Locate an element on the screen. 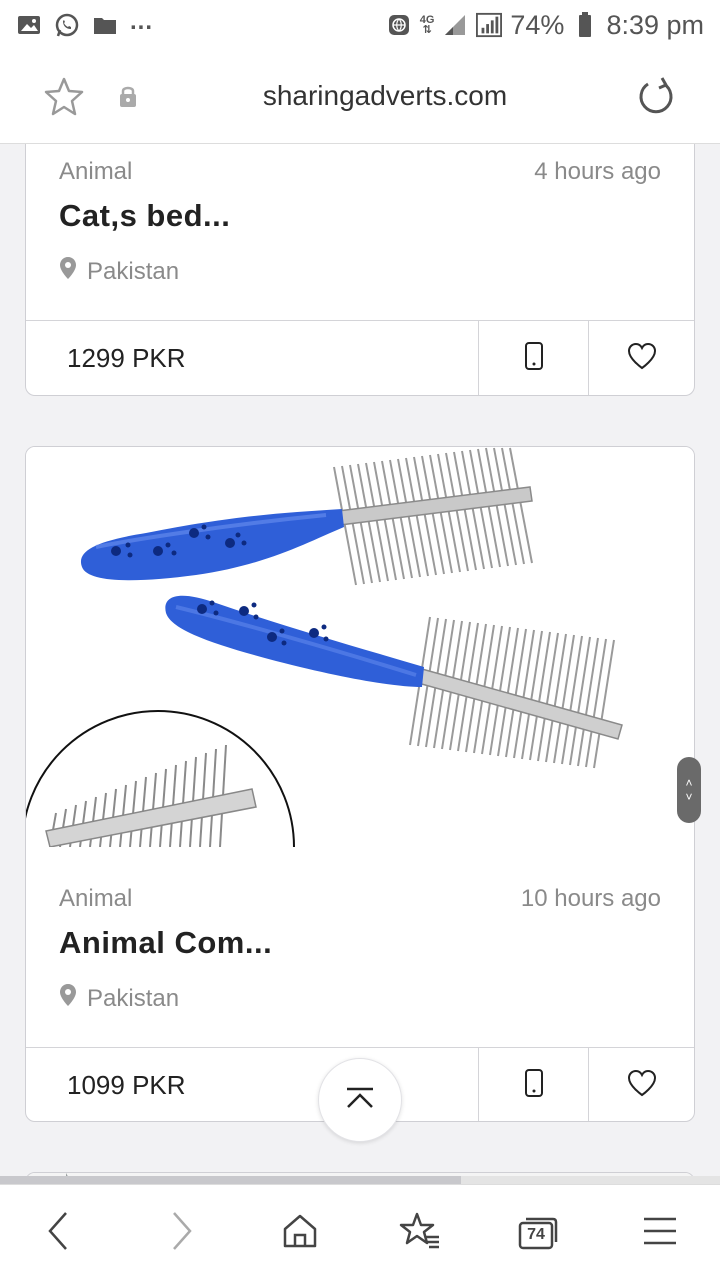 The width and height of the screenshot is (720, 1280). tabs-icon: 74 is located at coordinates (538, 1233).